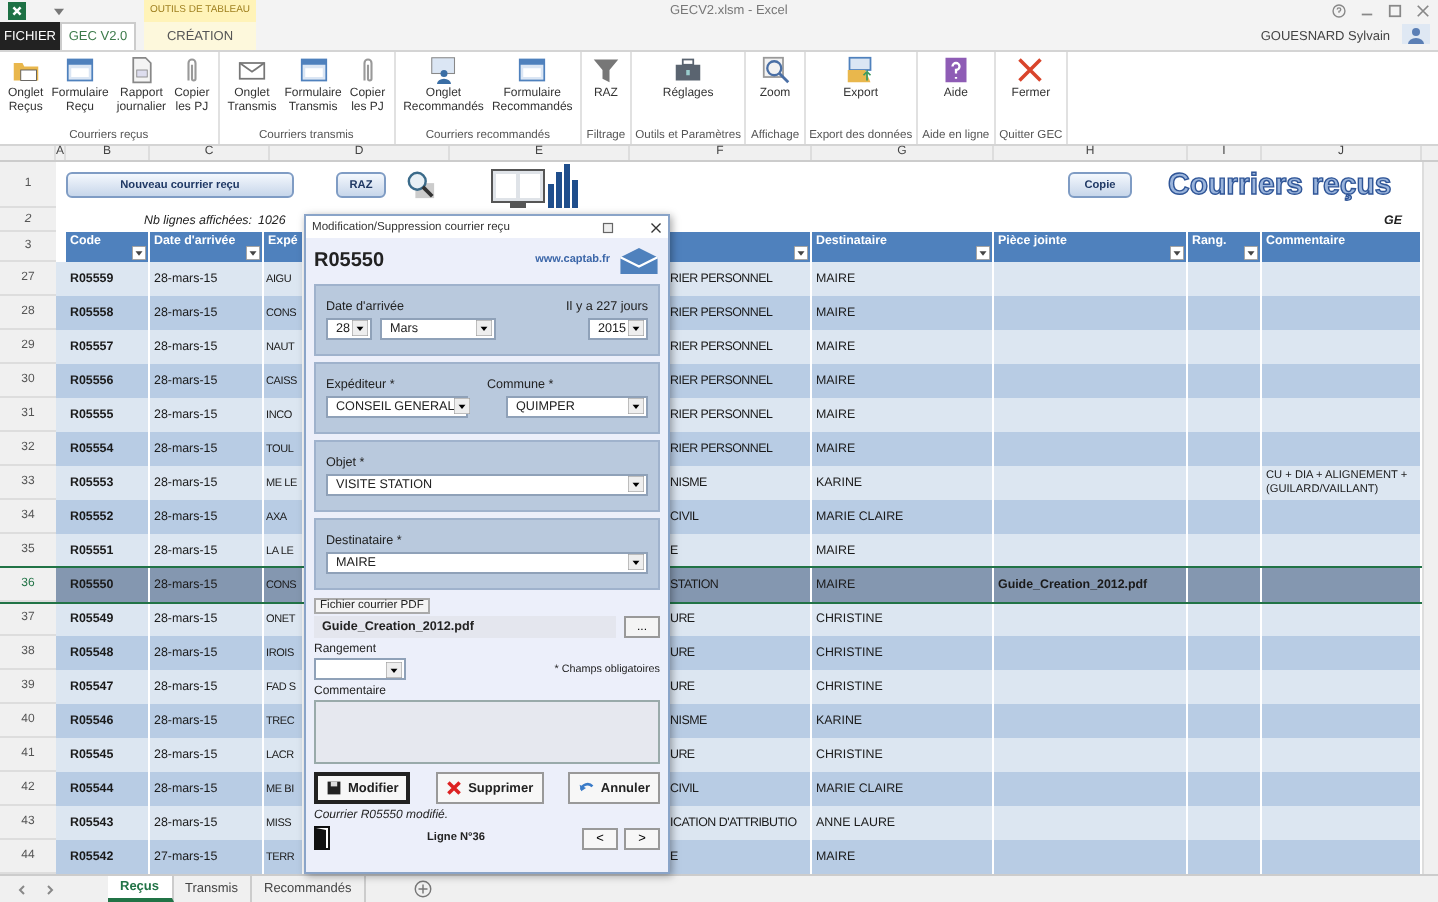 The height and width of the screenshot is (902, 1438). I want to click on export-icon, so click(860, 70).